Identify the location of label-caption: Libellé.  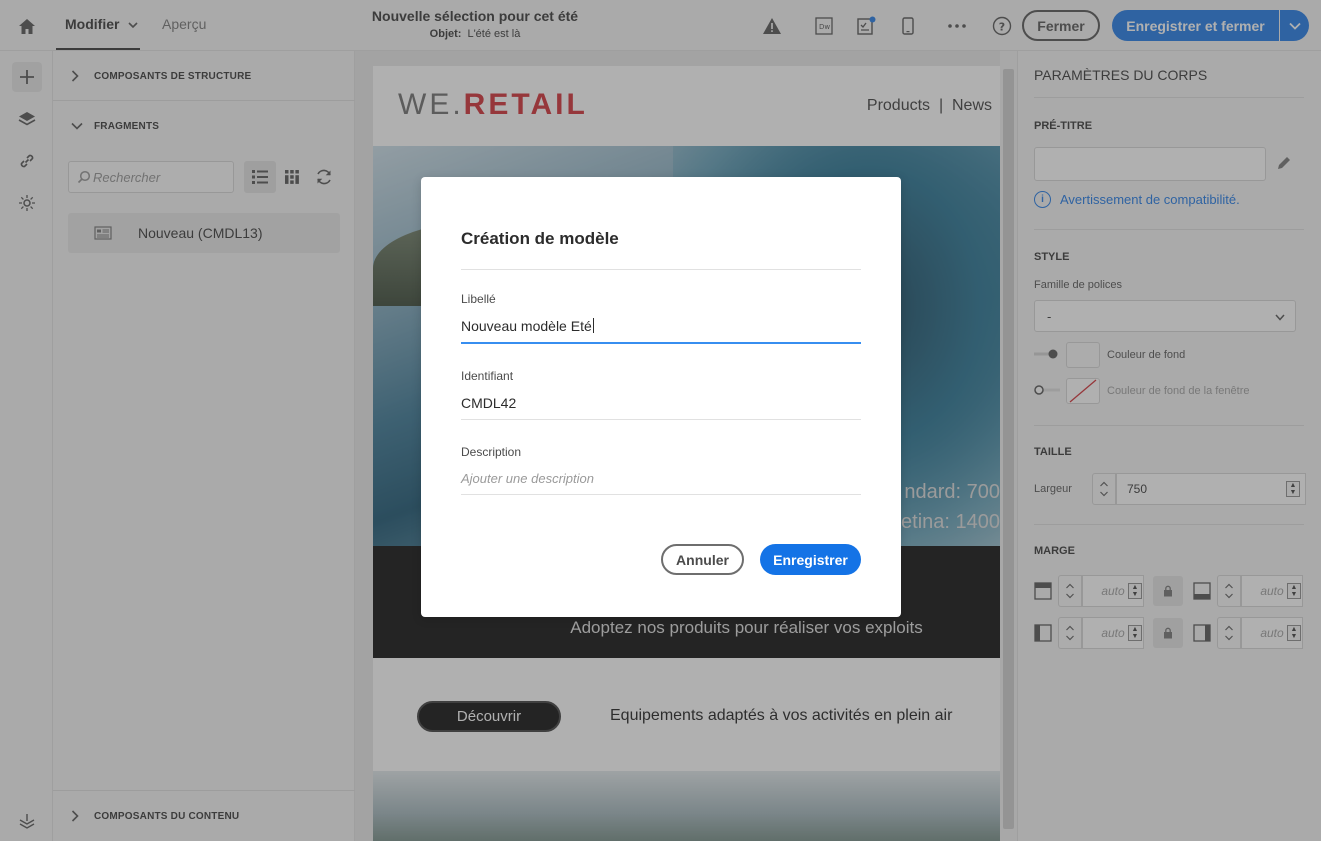
(478, 299).